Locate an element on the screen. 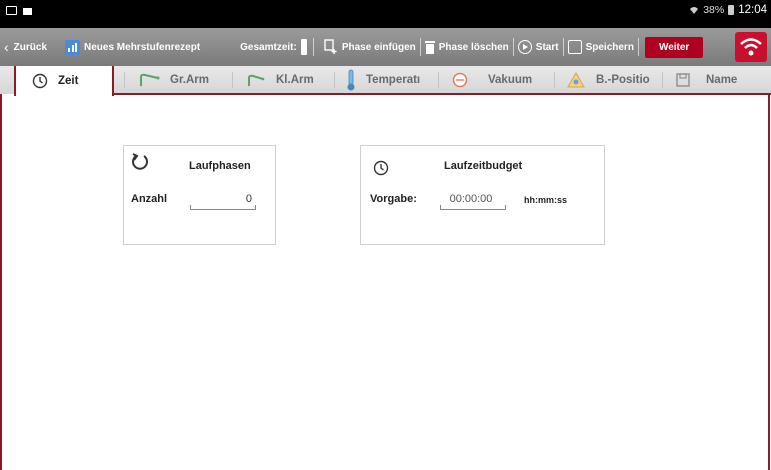 This screenshot has height=470, width=771. save-button: Speichern is located at coordinates (600, 47).